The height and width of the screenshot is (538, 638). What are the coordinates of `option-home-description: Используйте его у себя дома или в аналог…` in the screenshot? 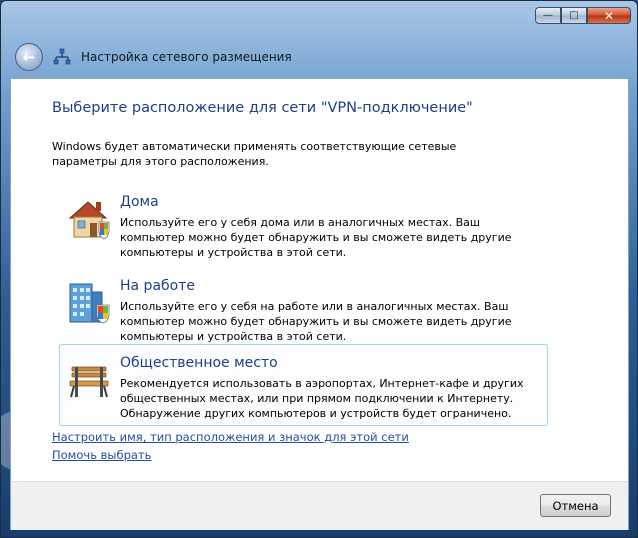 It's located at (316, 237).